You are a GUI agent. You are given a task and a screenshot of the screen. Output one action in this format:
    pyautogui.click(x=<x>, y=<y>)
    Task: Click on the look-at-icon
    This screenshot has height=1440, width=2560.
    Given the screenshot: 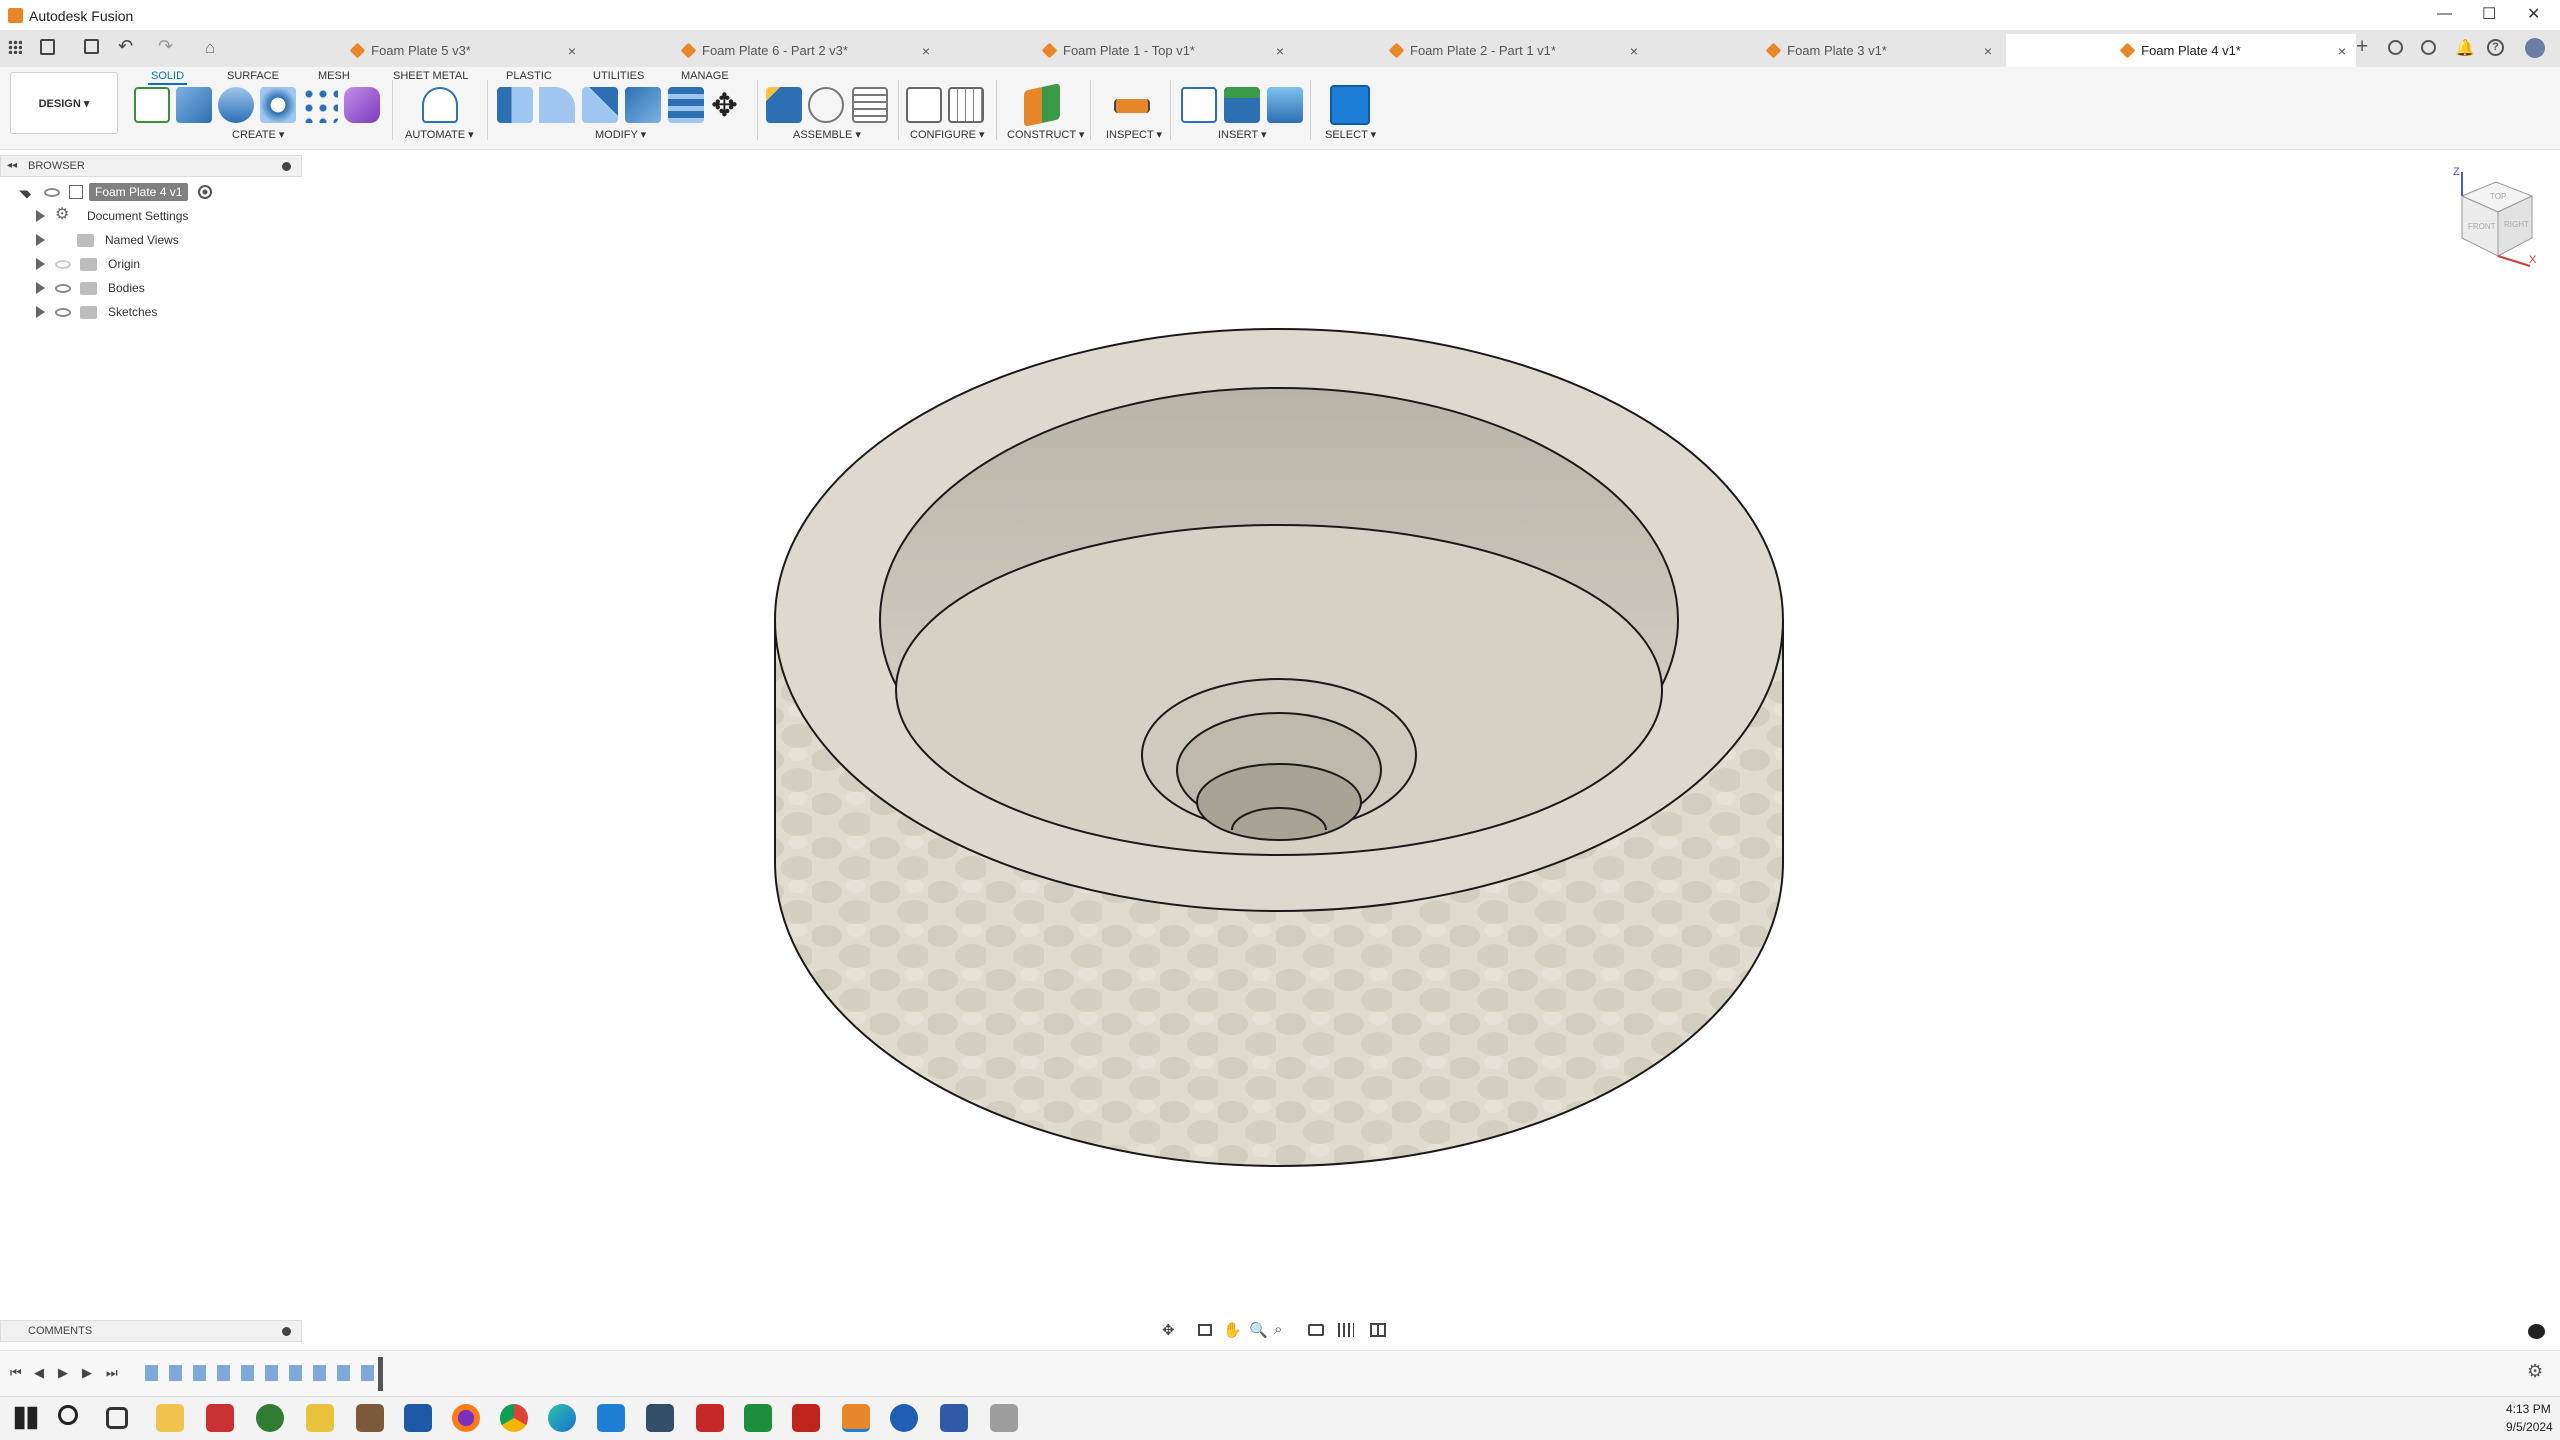 What is the action you would take?
    pyautogui.click(x=1205, y=1330)
    